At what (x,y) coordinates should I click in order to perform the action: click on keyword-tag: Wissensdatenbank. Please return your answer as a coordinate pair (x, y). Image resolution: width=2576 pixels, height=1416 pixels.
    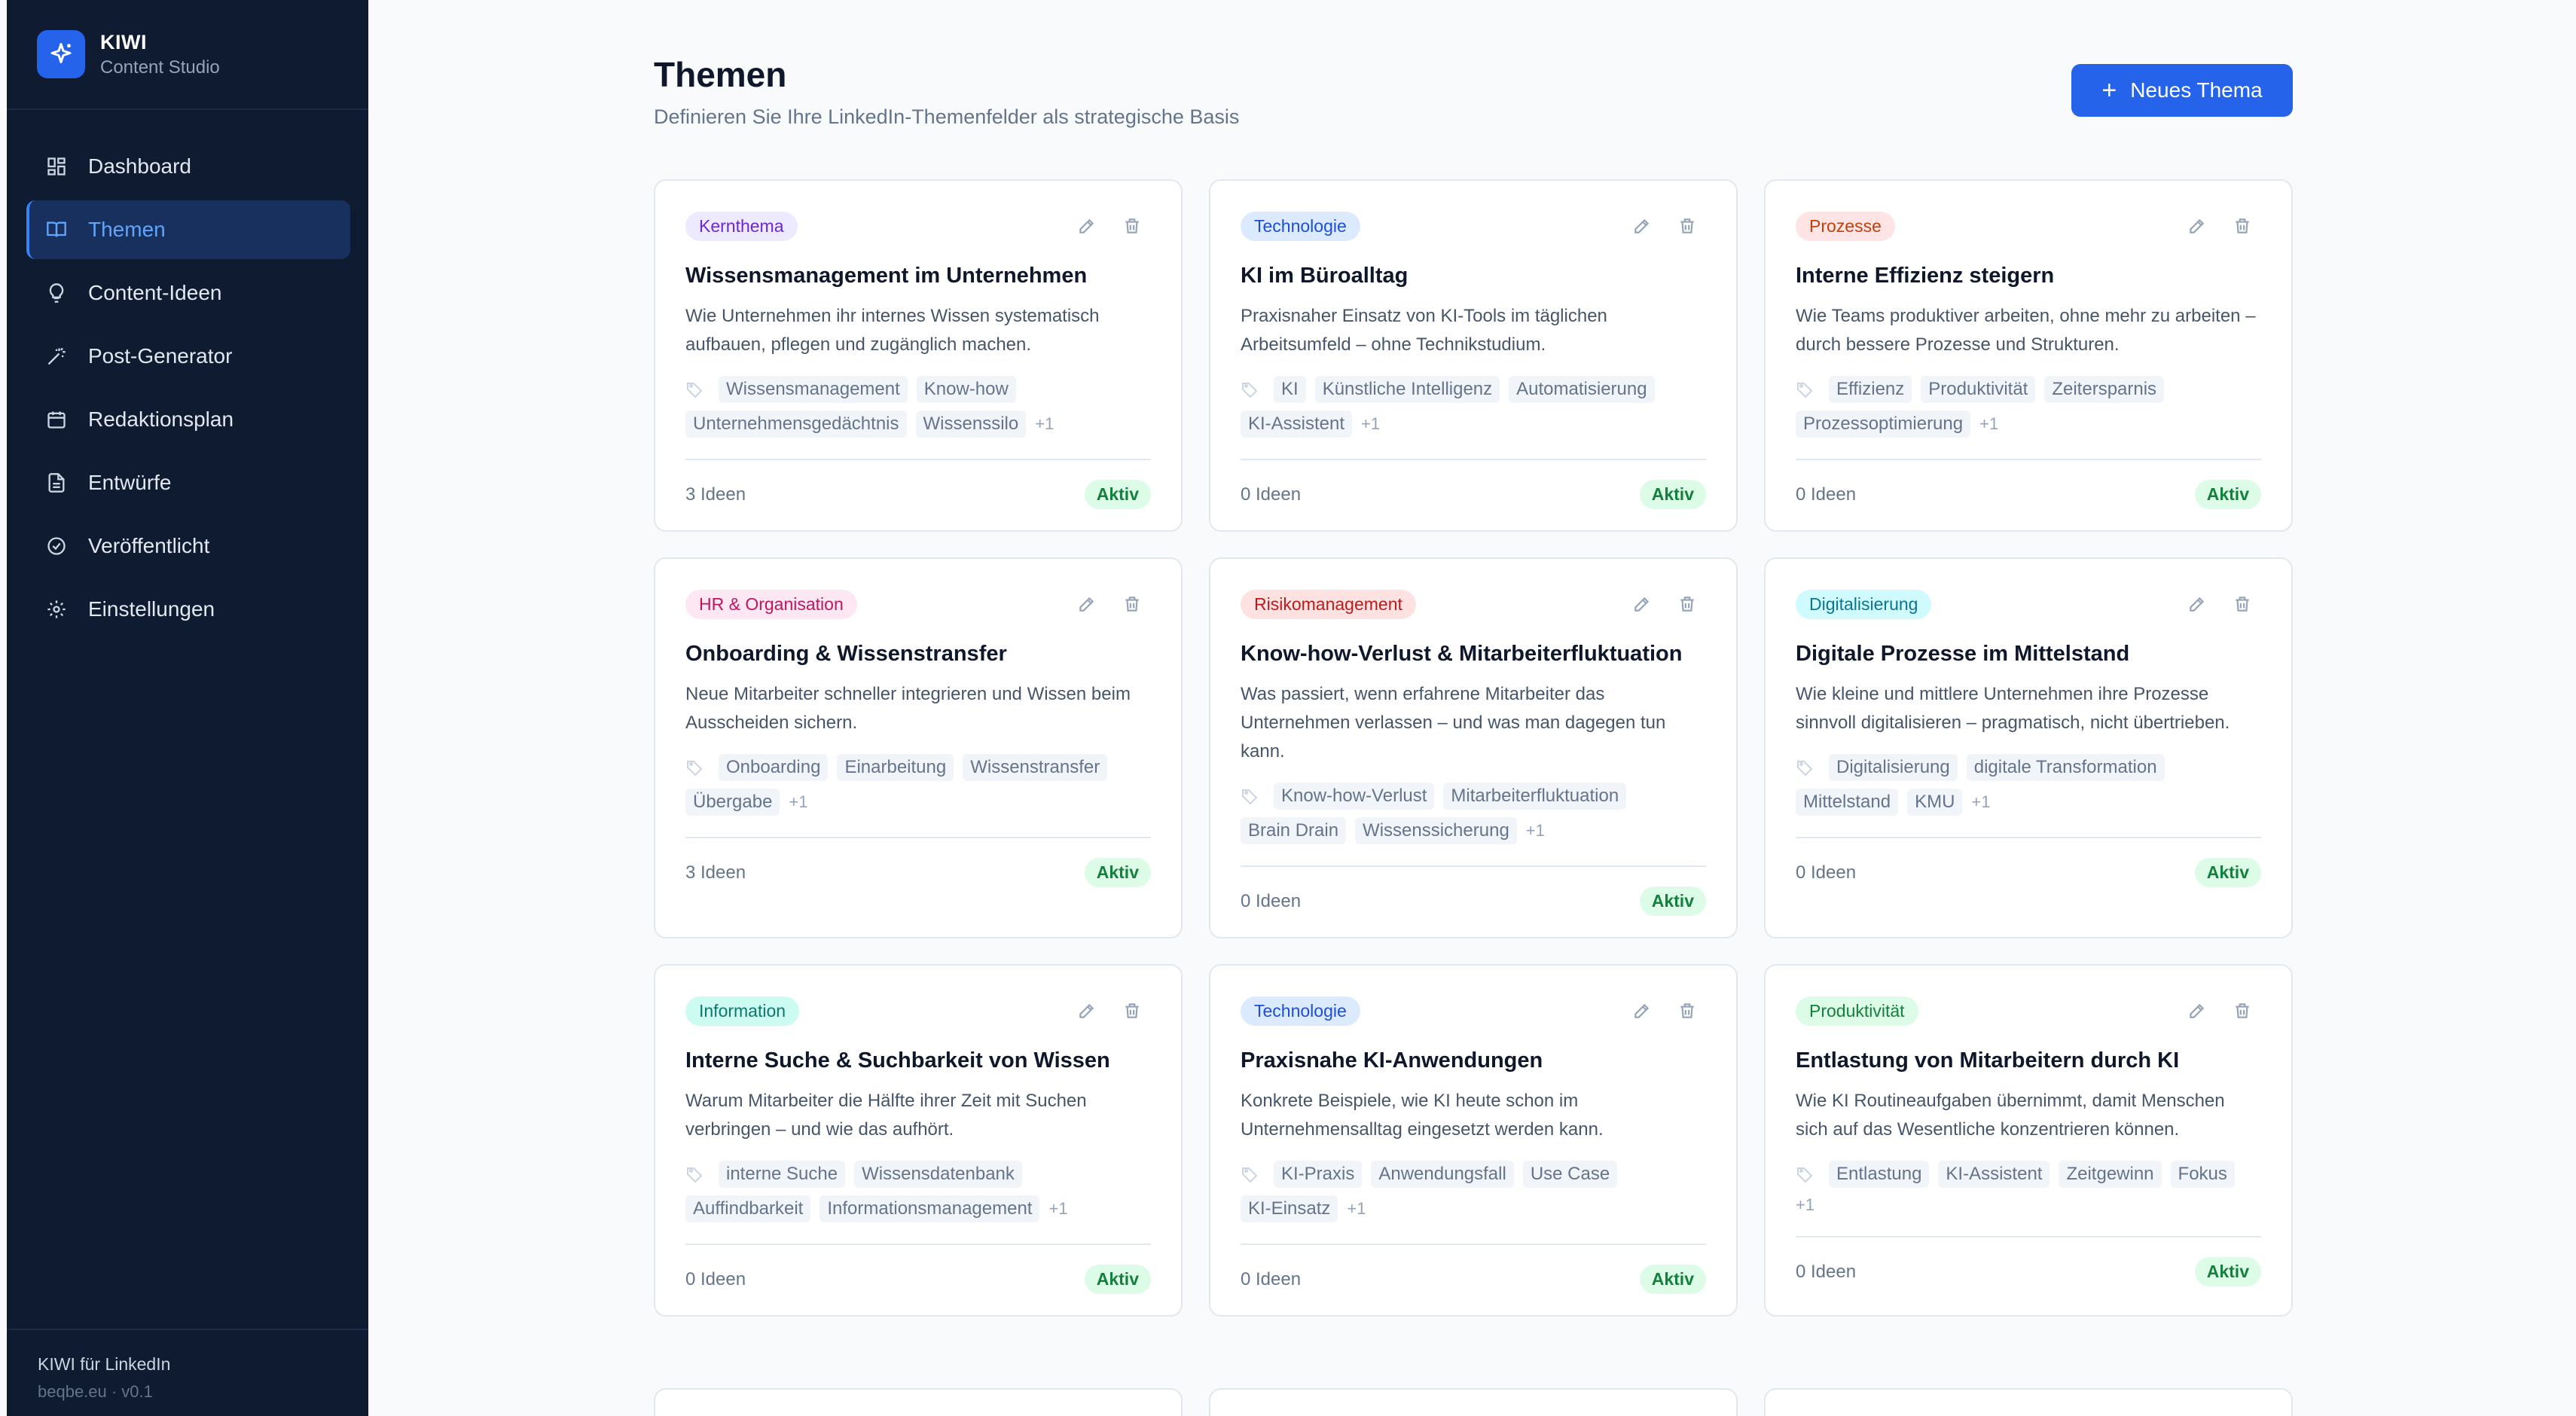
    Looking at the image, I should click on (938, 1174).